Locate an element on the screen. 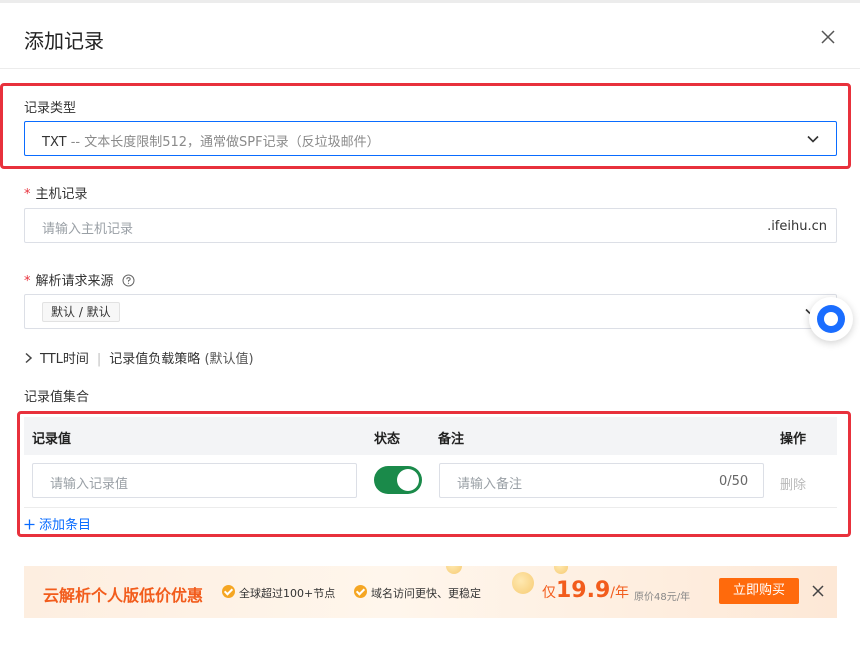 The image size is (860, 662). host-record-placeholder: 请输入主机记录 is located at coordinates (88, 229).